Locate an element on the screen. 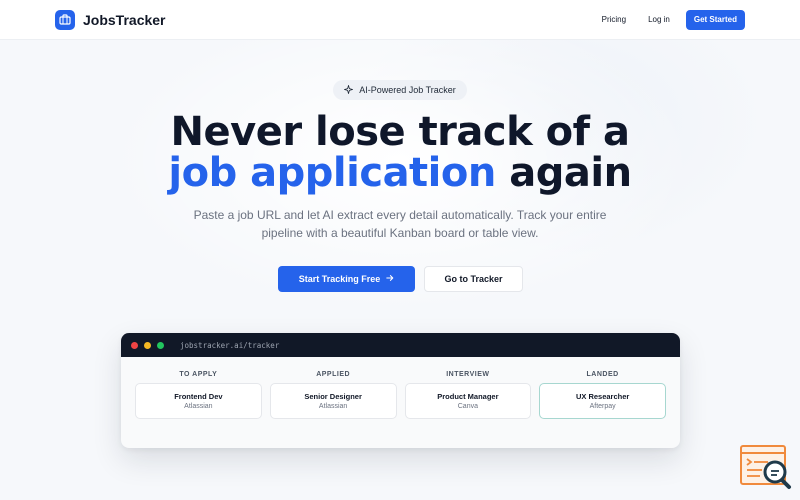 Image resolution: width=800 pixels, height=500 pixels. job-card-company: Afterpay is located at coordinates (602, 406).